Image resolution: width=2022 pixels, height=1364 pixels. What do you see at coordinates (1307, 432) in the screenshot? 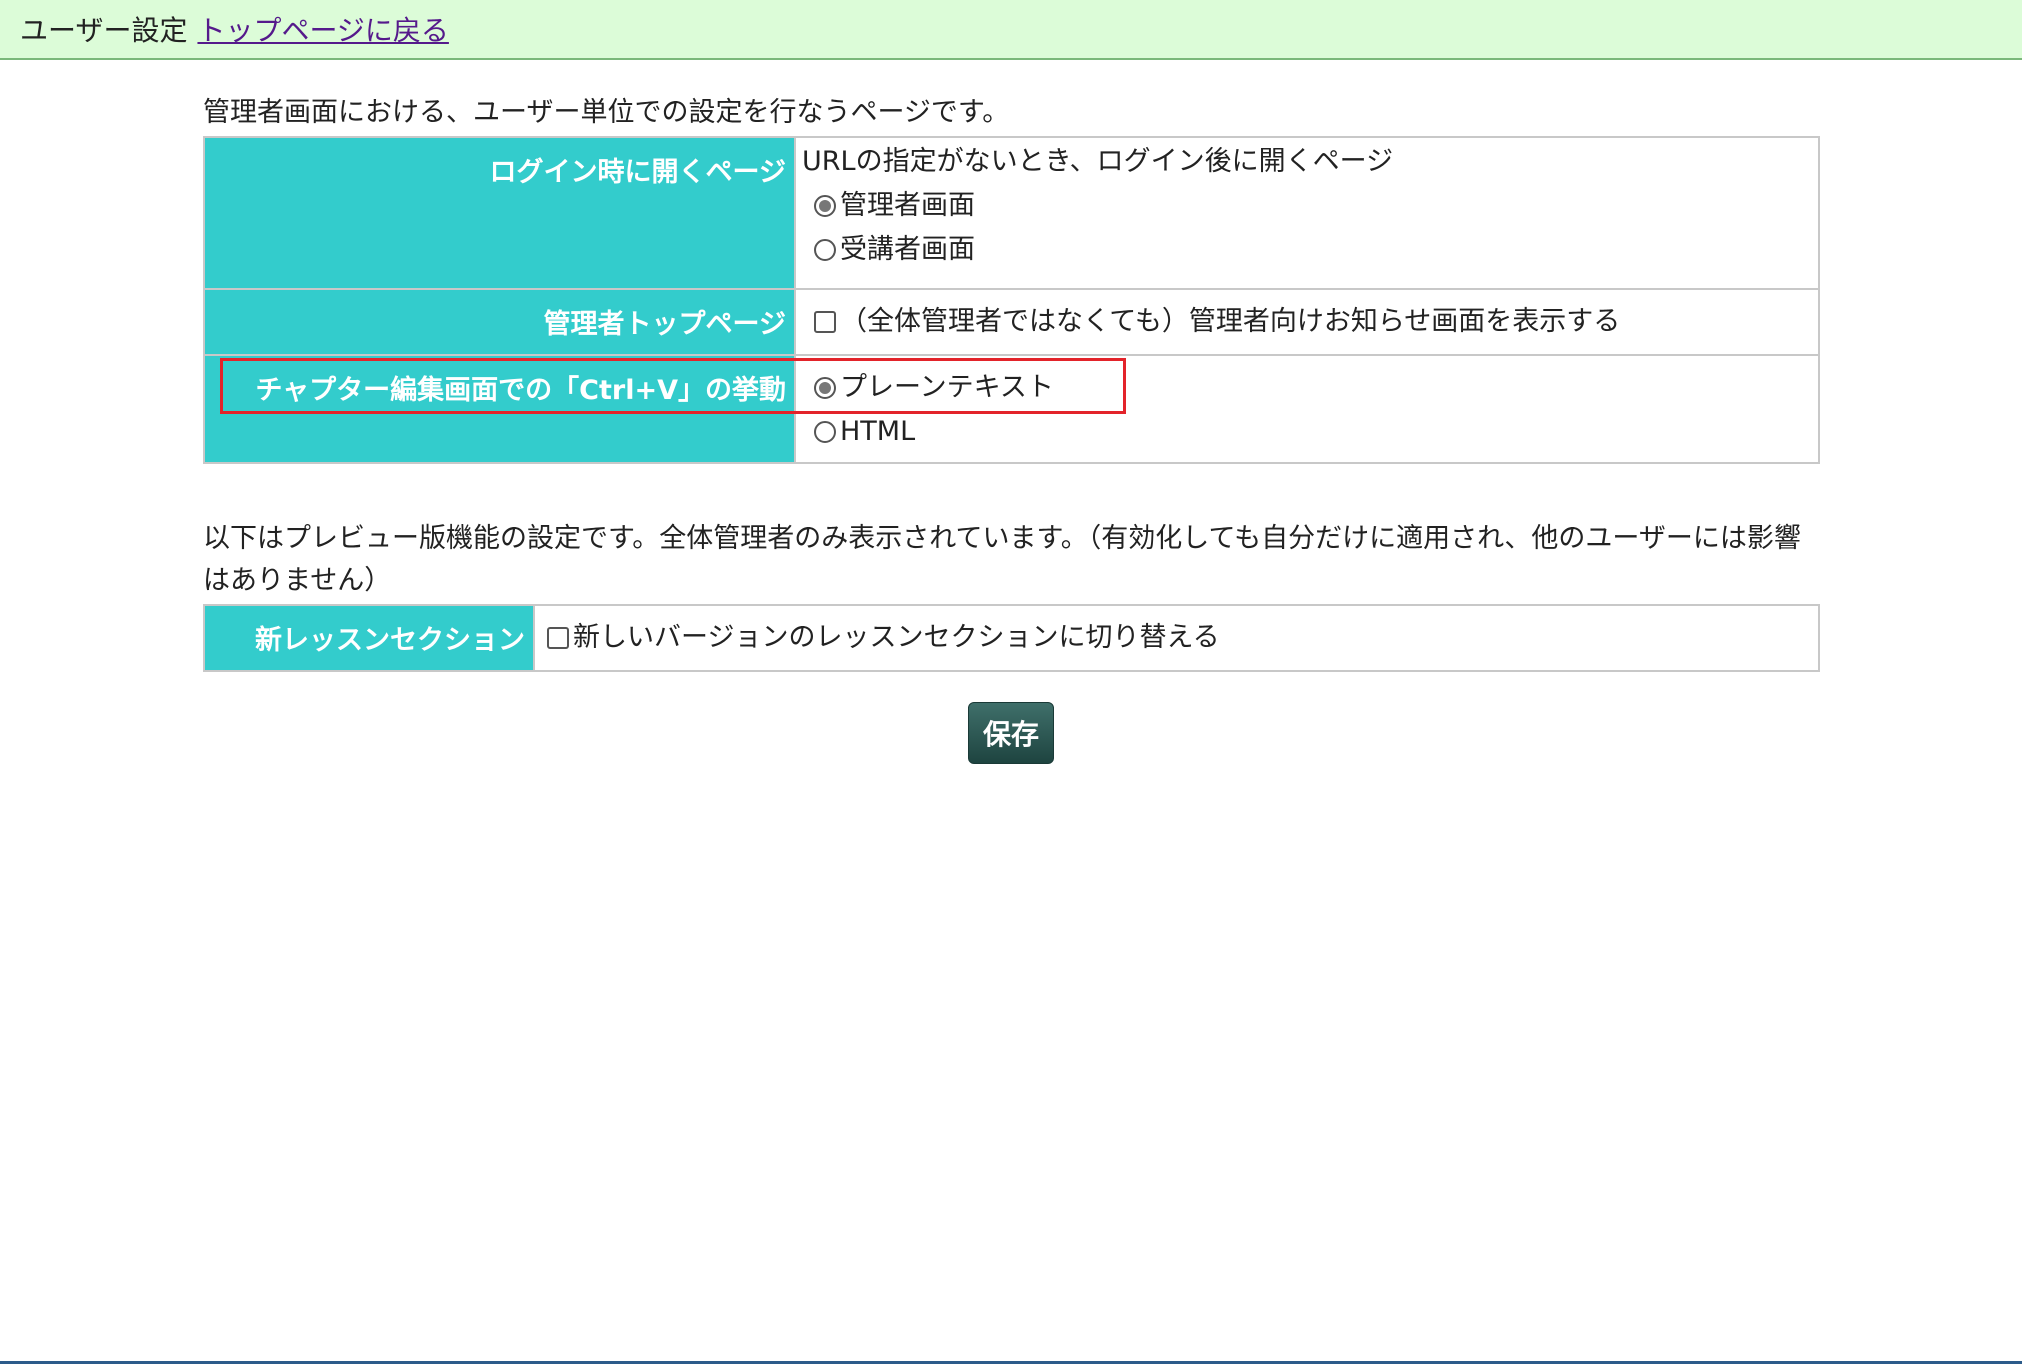
I see `radio-option-html: HTML` at bounding box center [1307, 432].